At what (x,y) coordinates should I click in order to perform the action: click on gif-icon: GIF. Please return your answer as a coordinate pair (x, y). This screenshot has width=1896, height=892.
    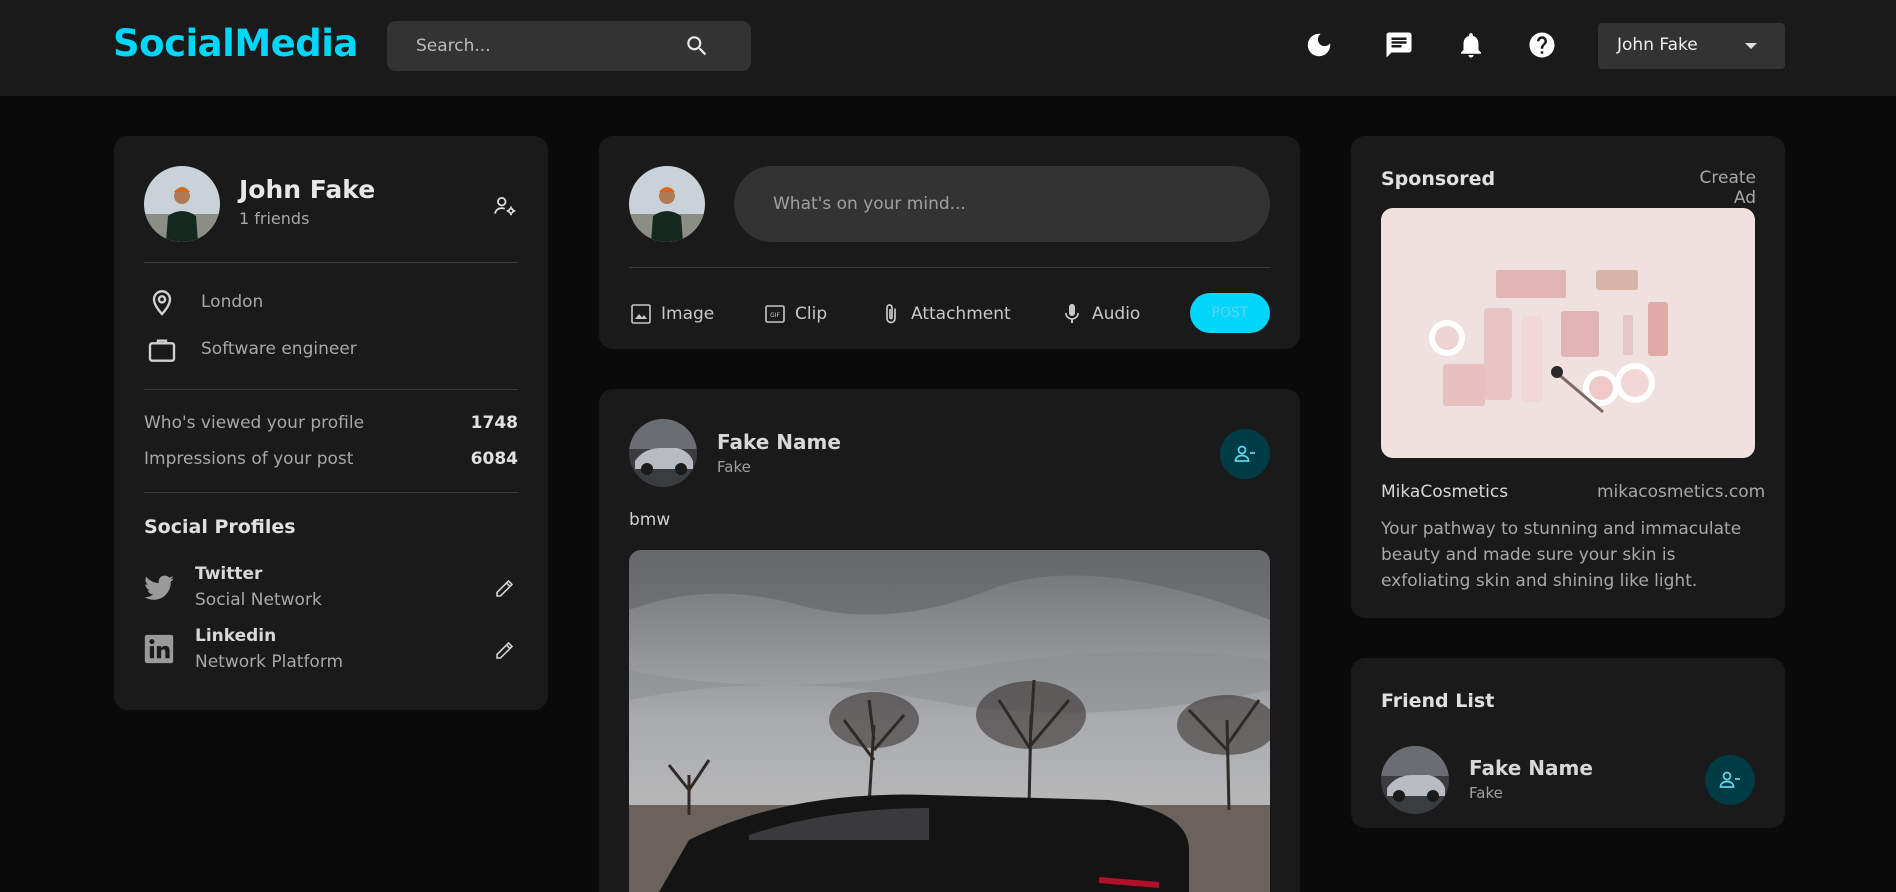
    Looking at the image, I should click on (775, 314).